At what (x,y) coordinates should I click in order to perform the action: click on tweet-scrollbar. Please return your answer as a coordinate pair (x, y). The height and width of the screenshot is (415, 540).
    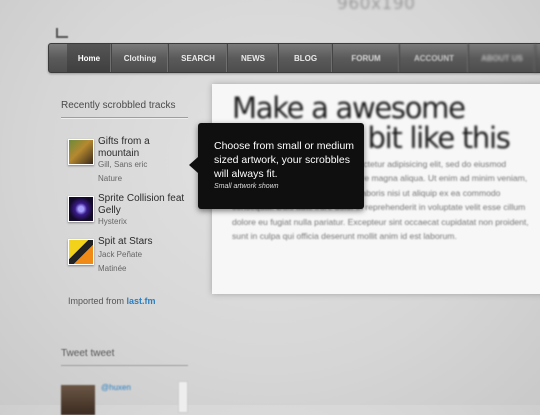
    Looking at the image, I should click on (183, 397).